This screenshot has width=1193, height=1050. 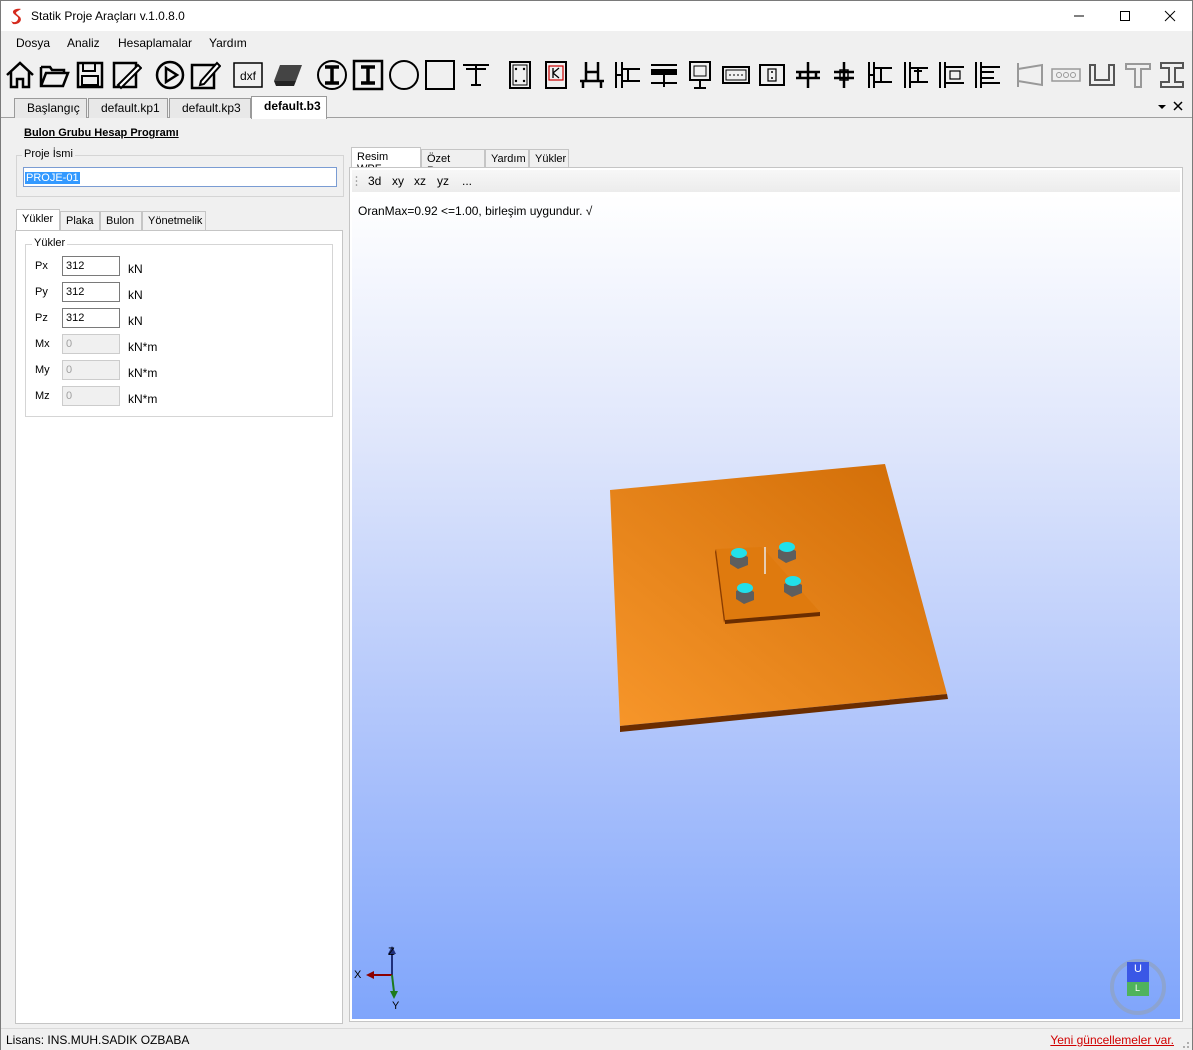 What do you see at coordinates (443, 181) in the screenshot?
I see `view-yz-button: yz` at bounding box center [443, 181].